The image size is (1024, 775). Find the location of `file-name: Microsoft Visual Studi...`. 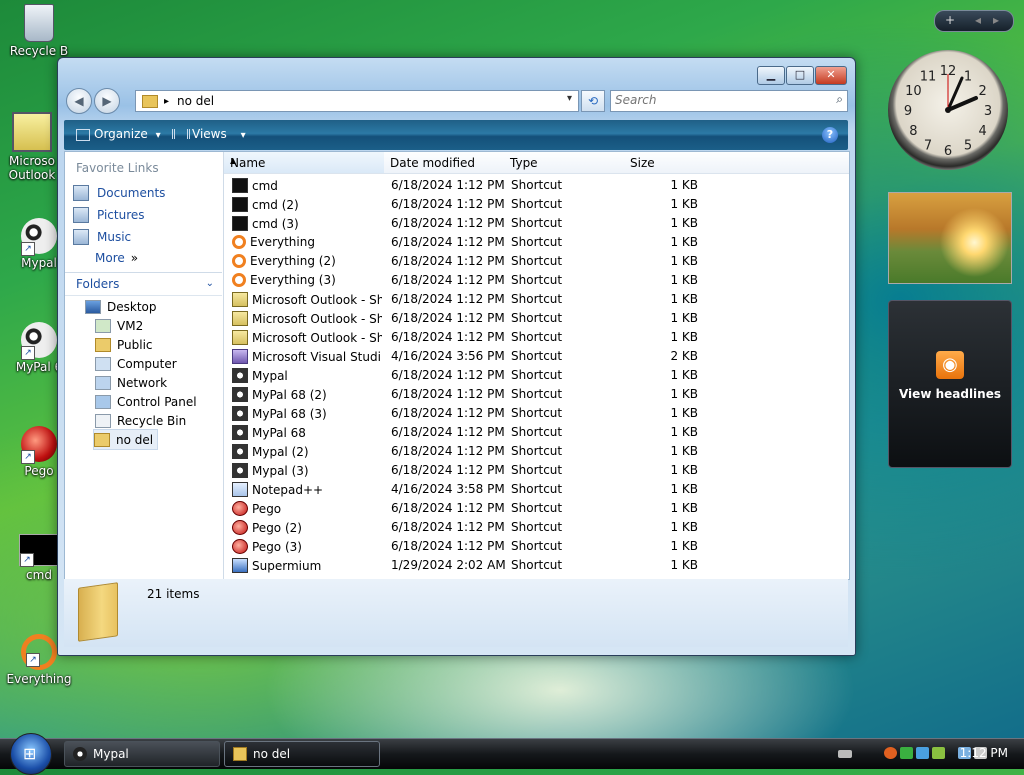

file-name: Microsoft Visual Studi... is located at coordinates (317, 356).